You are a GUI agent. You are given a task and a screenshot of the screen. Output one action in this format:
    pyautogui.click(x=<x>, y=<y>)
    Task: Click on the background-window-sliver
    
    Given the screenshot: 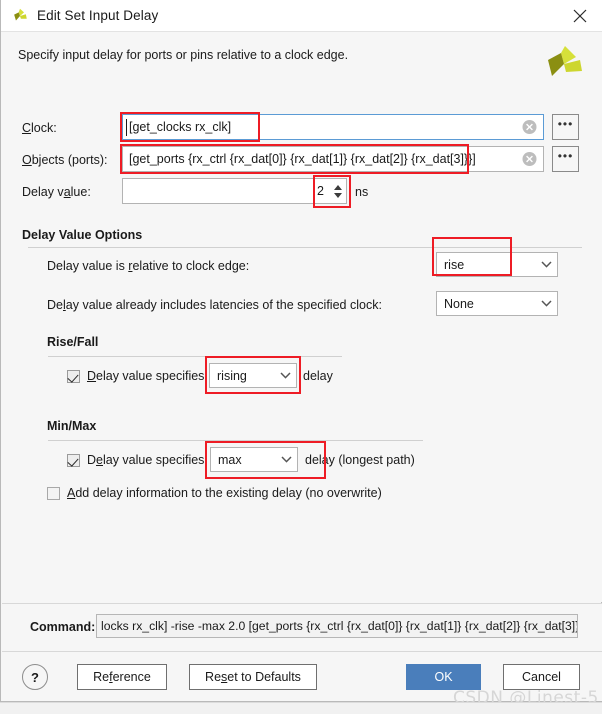 What is the action you would take?
    pyautogui.click(x=301, y=708)
    